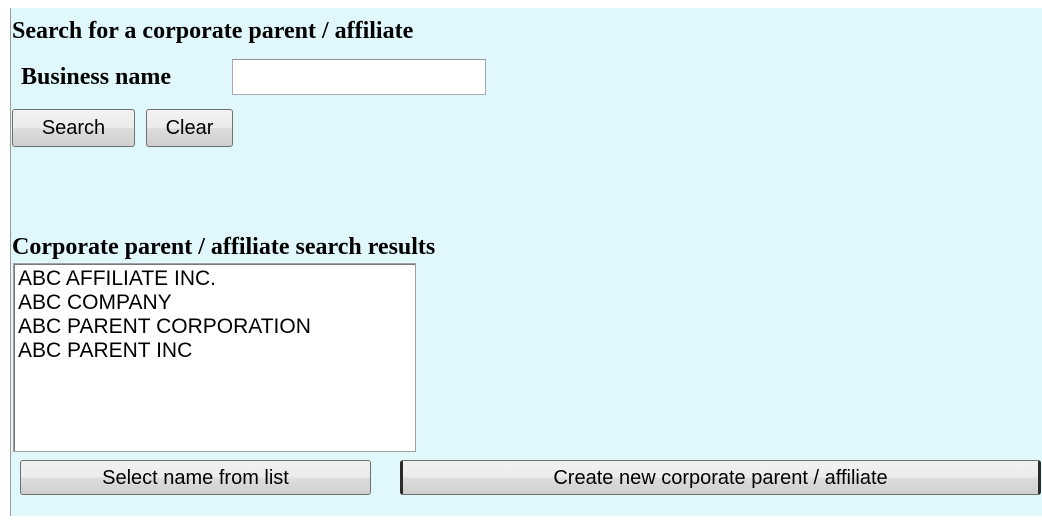 The width and height of the screenshot is (1042, 523). What do you see at coordinates (720, 477) in the screenshot?
I see `create-new-affiliate-button: Create new corporate parent / affiliate` at bounding box center [720, 477].